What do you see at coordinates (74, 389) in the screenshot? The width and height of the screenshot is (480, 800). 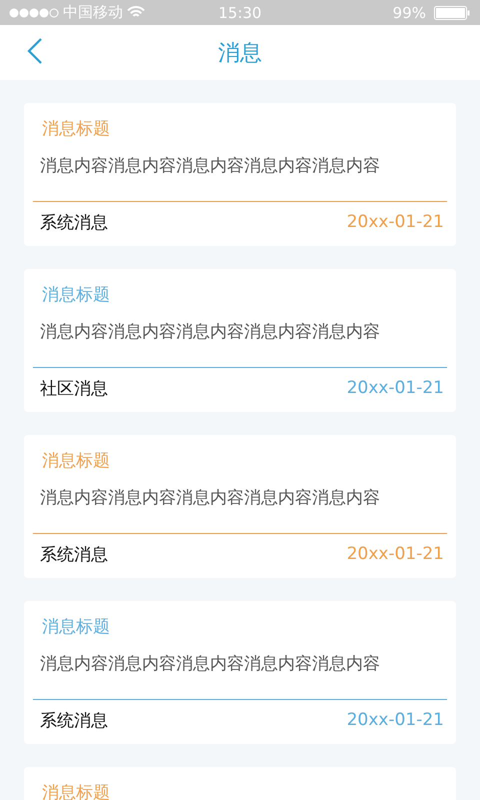 I see `message-category: 社区消息` at bounding box center [74, 389].